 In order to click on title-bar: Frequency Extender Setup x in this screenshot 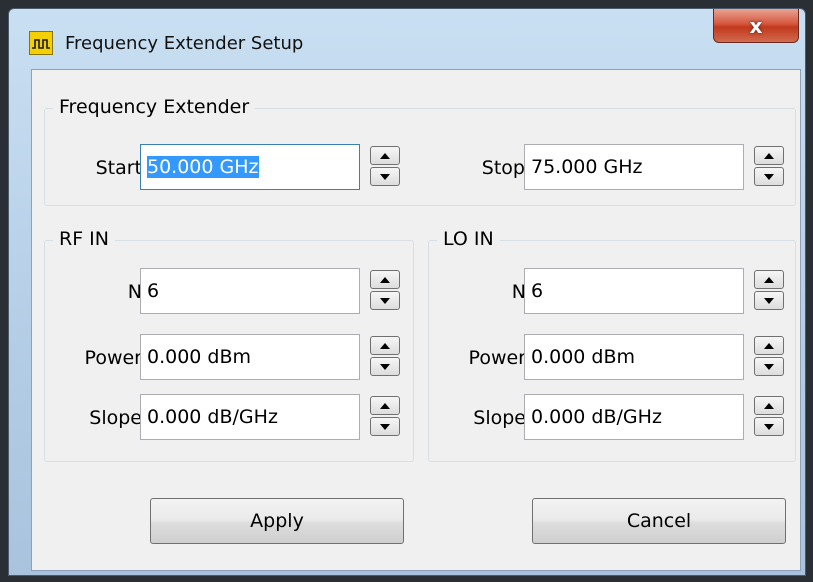, I will do `click(407, 39)`.